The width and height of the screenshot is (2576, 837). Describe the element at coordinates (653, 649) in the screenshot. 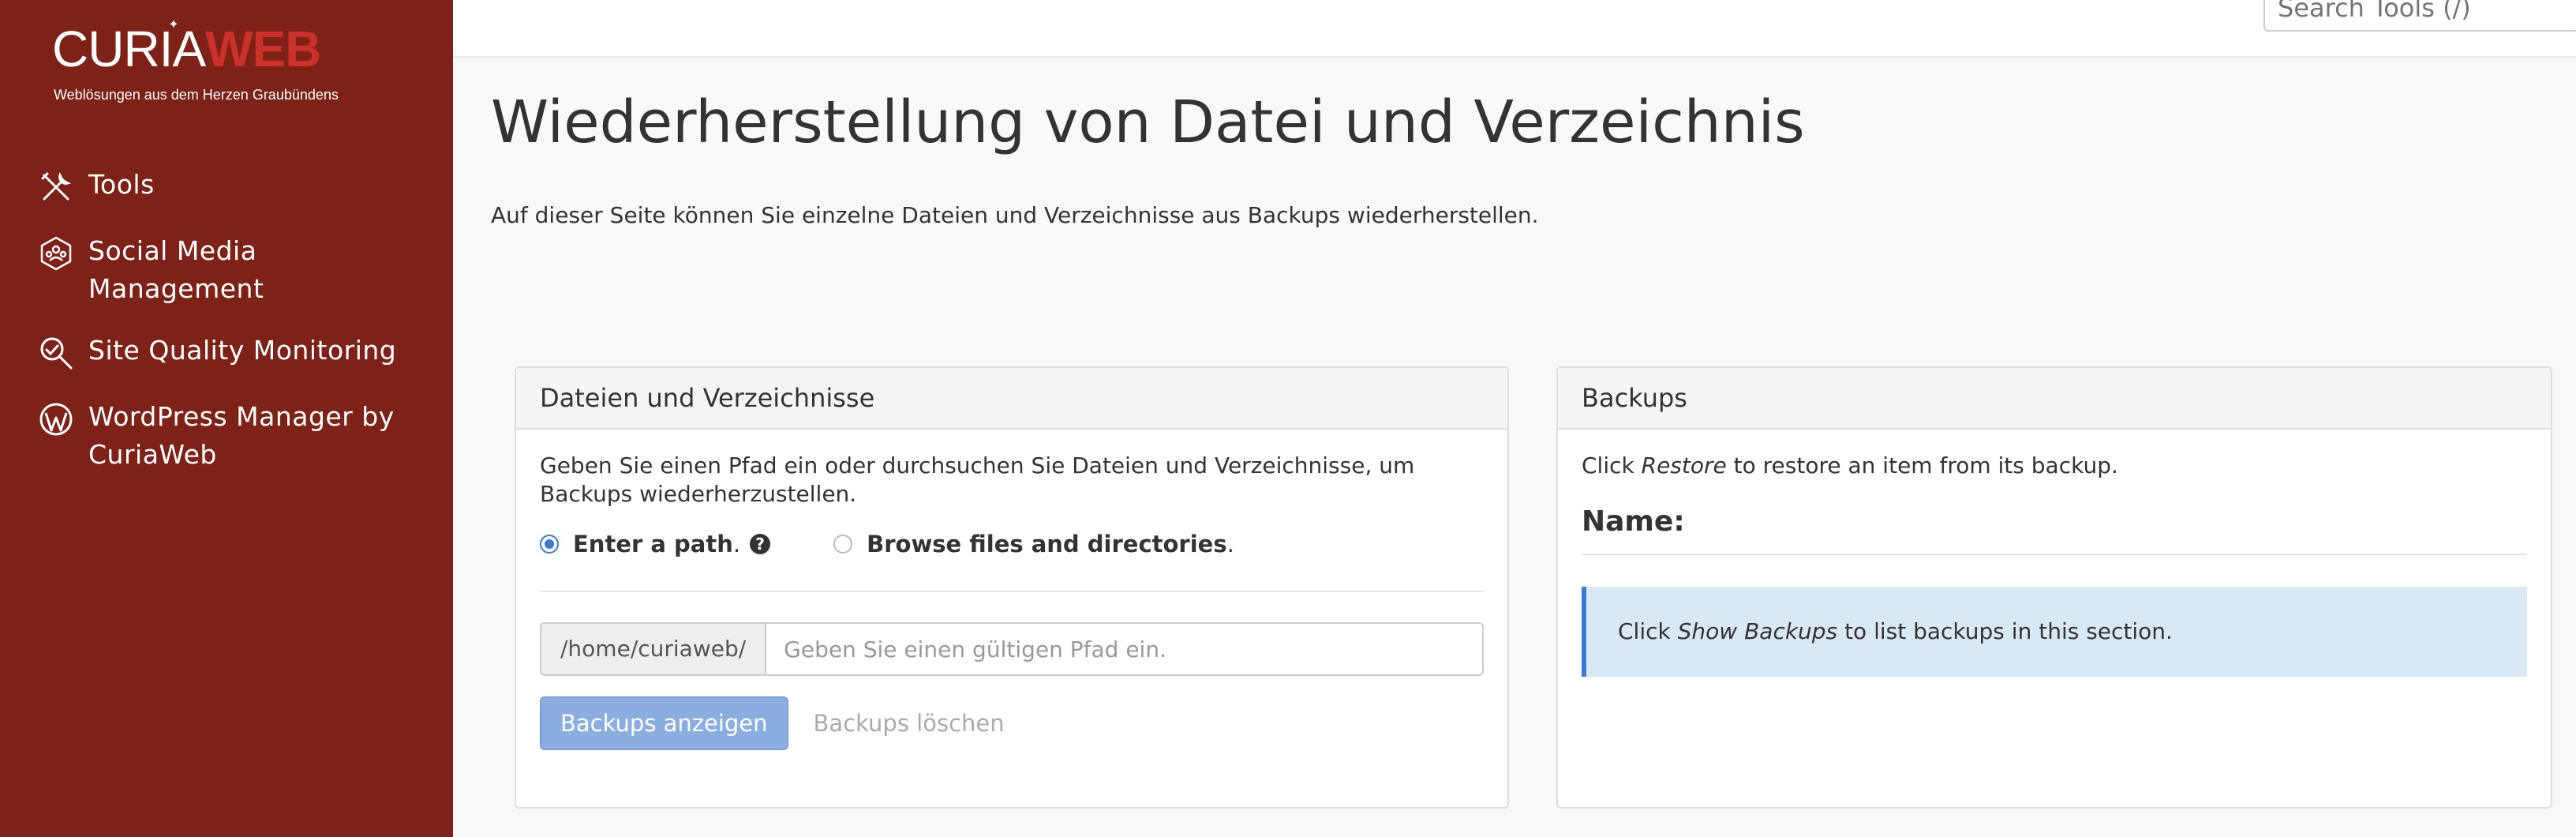

I see `path-prefix: /home/curiaweb/` at that location.